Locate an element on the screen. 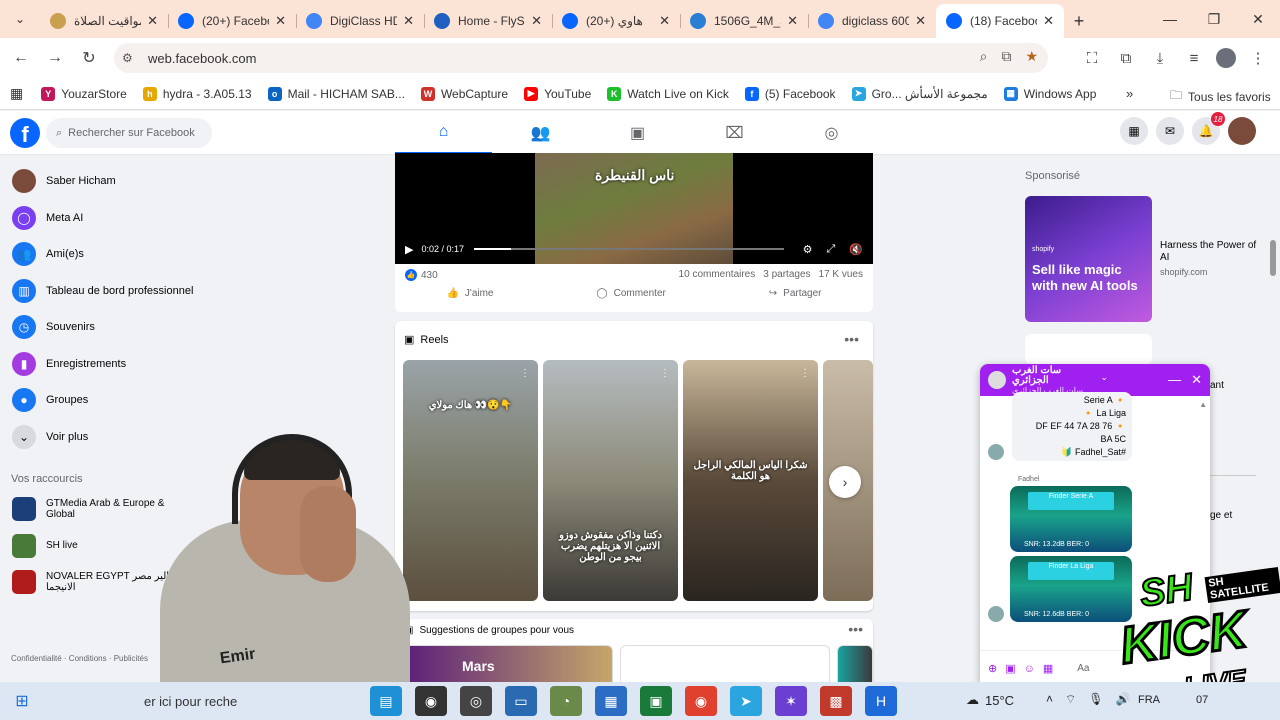 Image resolution: width=1280 pixels, height=720 pixels. app-icon-11: ▩ is located at coordinates (836, 701).